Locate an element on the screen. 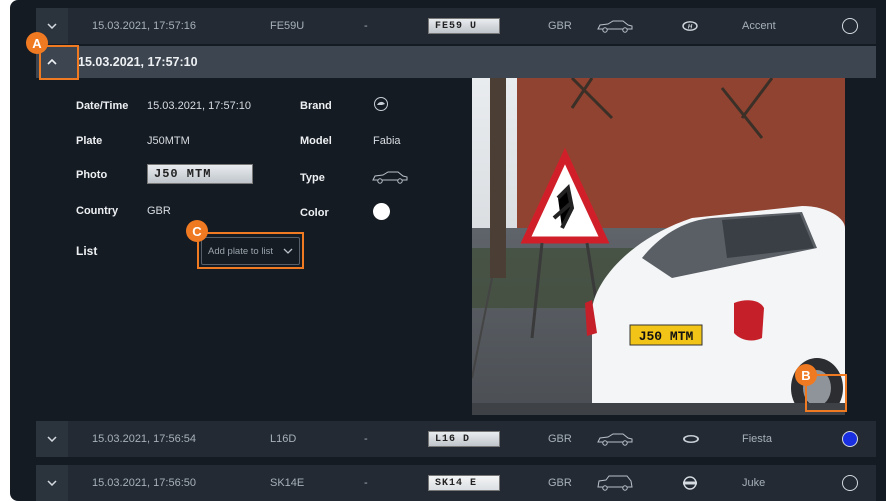 The height and width of the screenshot is (501, 886). datetime-value: 15.03.2021, 17:57:10 is located at coordinates (199, 106).